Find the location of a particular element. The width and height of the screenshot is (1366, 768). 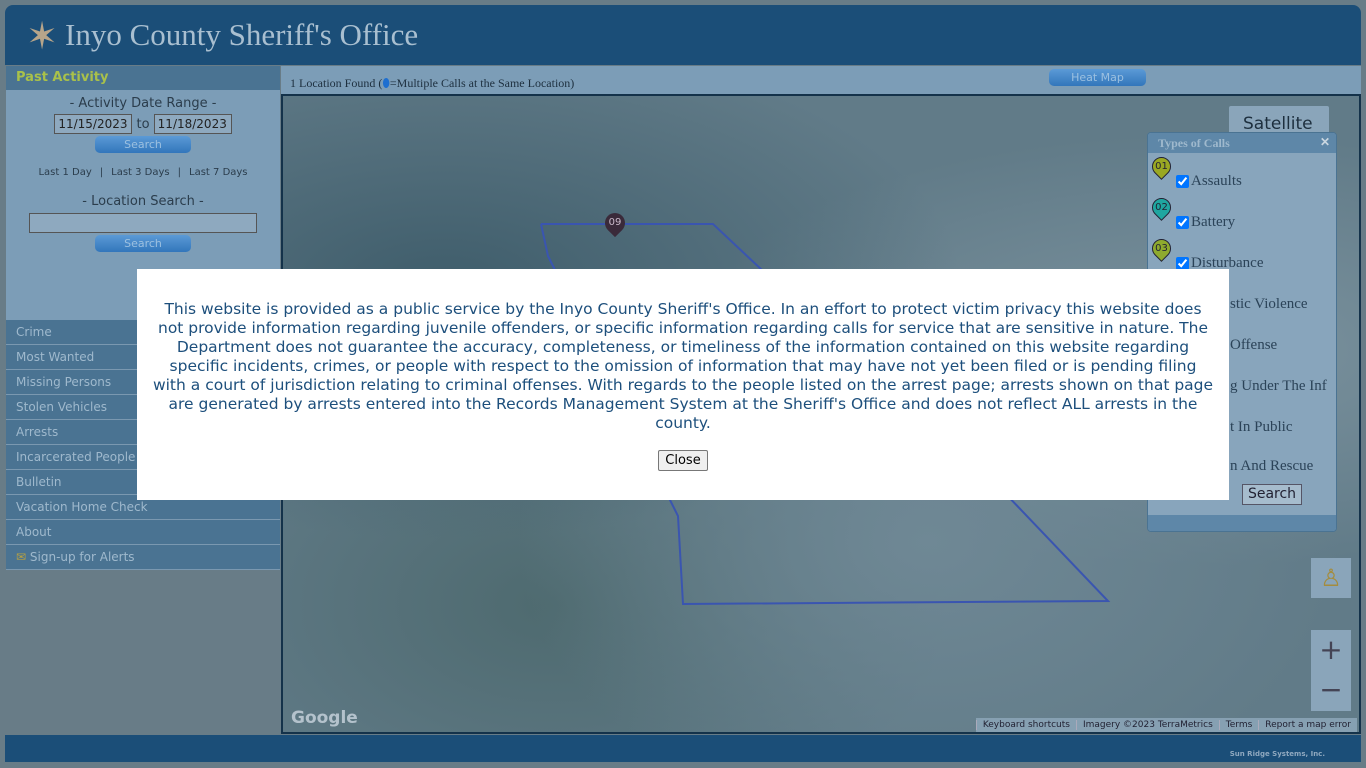

call-type-label: Battery is located at coordinates (1213, 222).